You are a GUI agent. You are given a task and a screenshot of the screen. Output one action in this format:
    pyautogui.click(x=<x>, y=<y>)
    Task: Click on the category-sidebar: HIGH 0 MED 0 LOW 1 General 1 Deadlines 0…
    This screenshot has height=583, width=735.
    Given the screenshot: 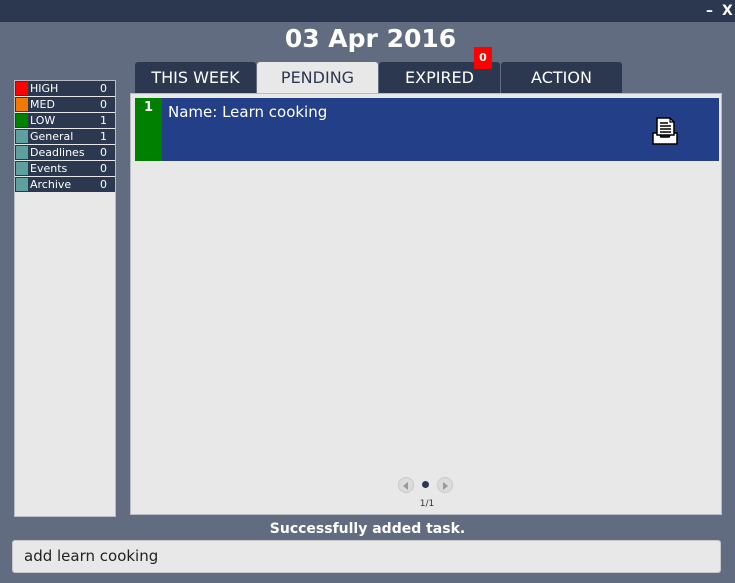 What is the action you would take?
    pyautogui.click(x=65, y=298)
    